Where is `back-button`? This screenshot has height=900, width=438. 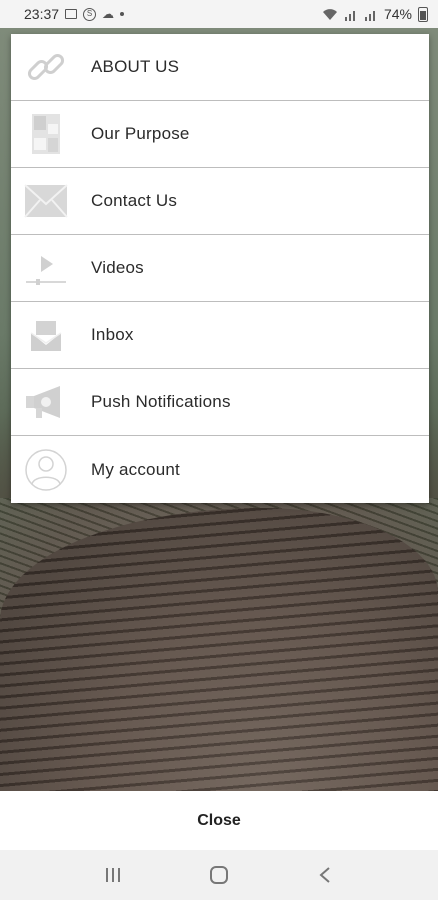
back-button is located at coordinates (325, 875).